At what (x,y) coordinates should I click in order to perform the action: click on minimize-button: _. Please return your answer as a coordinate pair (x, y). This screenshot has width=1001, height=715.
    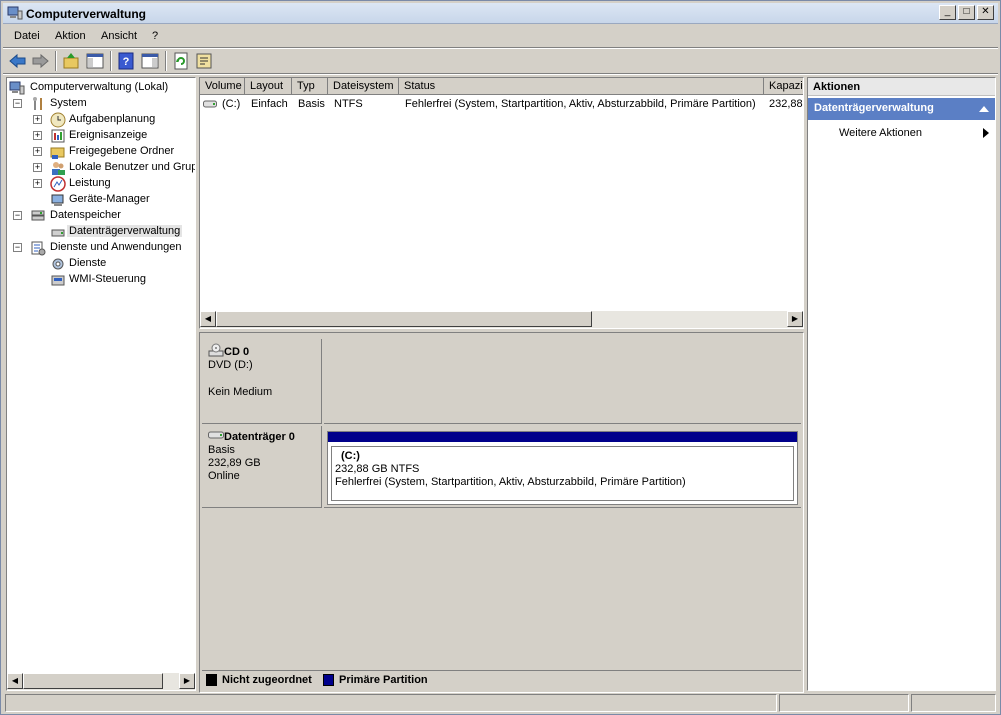
    Looking at the image, I should click on (947, 12).